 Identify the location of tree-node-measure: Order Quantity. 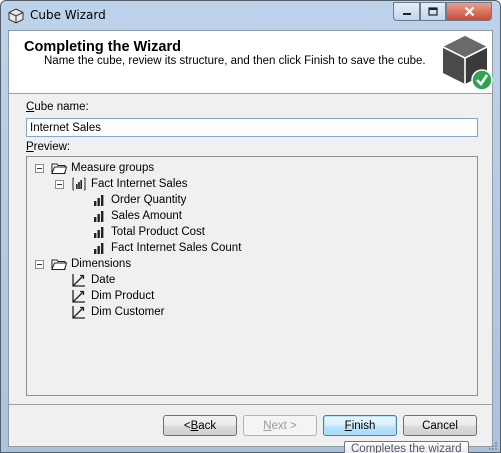
(138, 200).